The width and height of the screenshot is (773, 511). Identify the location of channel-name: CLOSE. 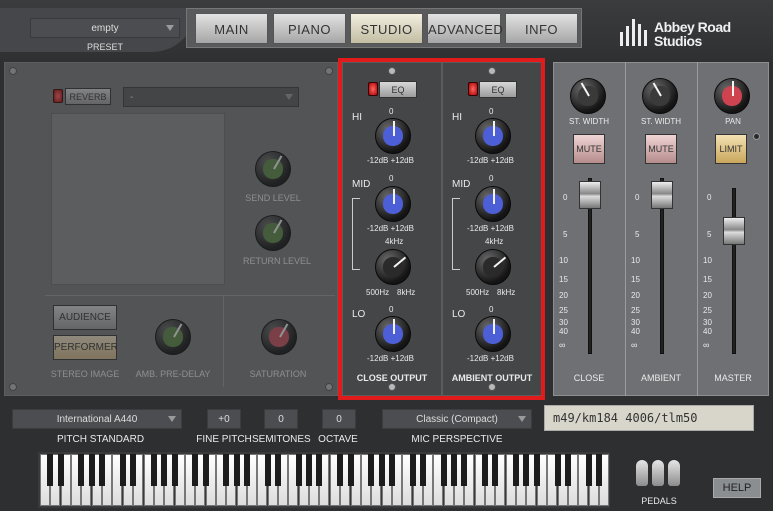
(589, 378).